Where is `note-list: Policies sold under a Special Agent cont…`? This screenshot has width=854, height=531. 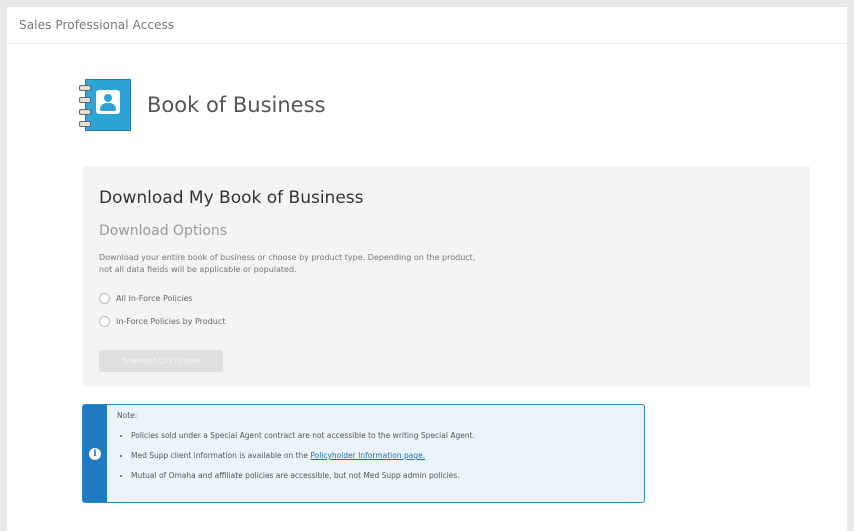 note-list: Policies sold under a Special Agent cont… is located at coordinates (296, 456).